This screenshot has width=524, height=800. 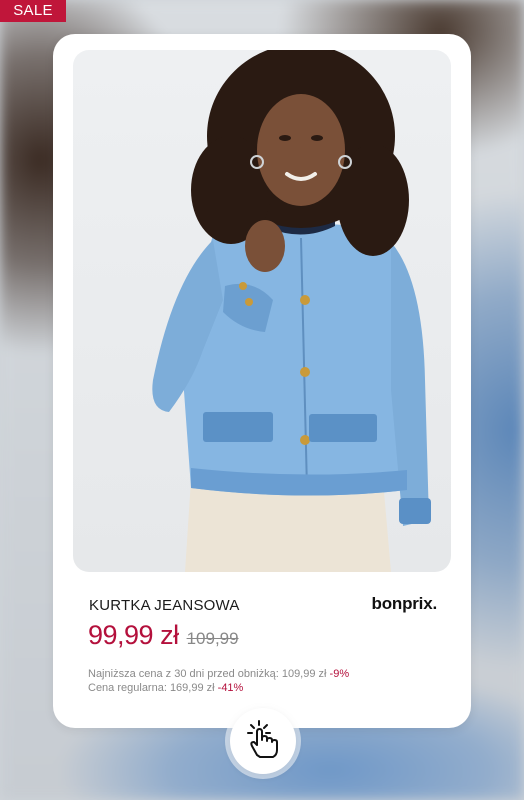 I want to click on regular-price-discount: -41%, so click(x=230, y=688).